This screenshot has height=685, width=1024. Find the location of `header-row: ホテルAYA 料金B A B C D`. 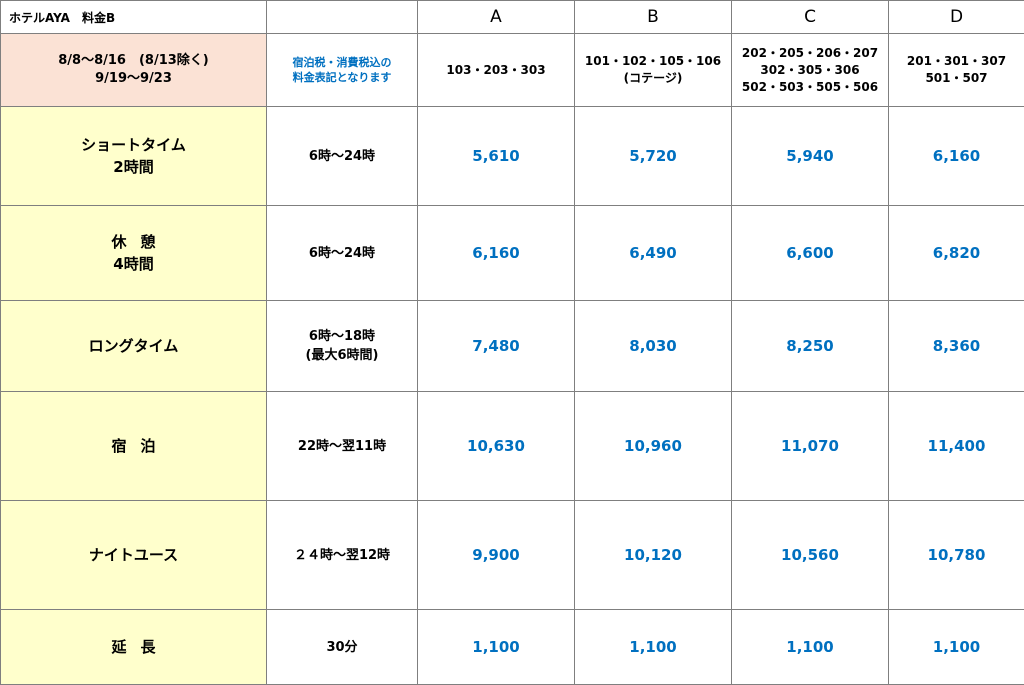

header-row: ホテルAYA 料金B A B C D is located at coordinates (512, 17).